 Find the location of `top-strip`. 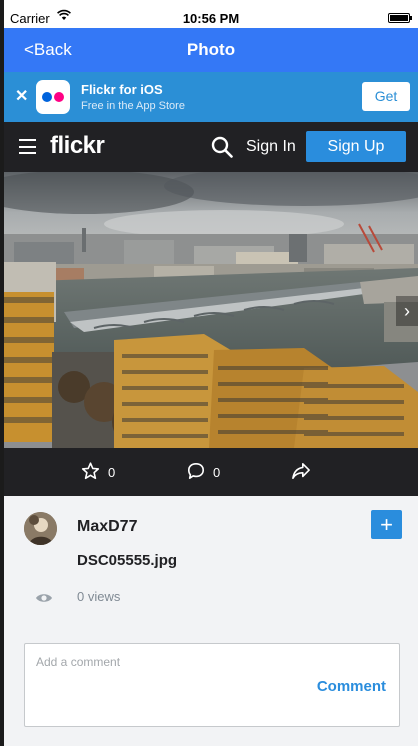

top-strip is located at coordinates (211, 4).